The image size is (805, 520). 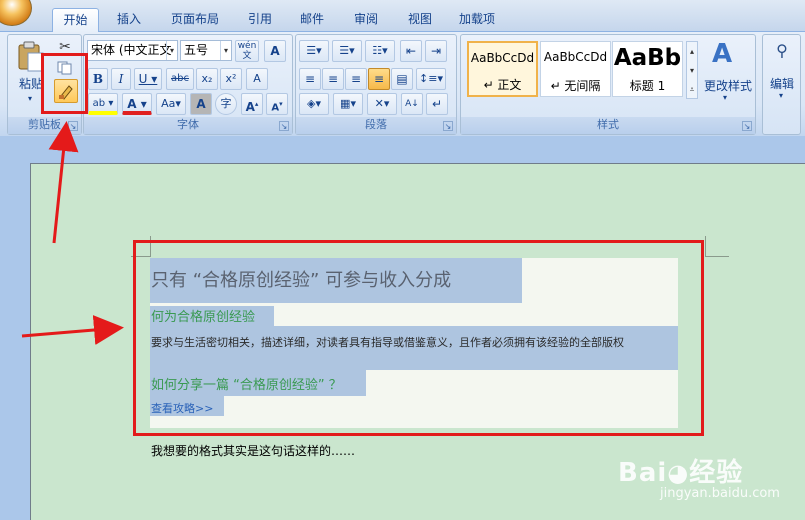 I want to click on annotation-arrow-right, so click(x=72, y=330).